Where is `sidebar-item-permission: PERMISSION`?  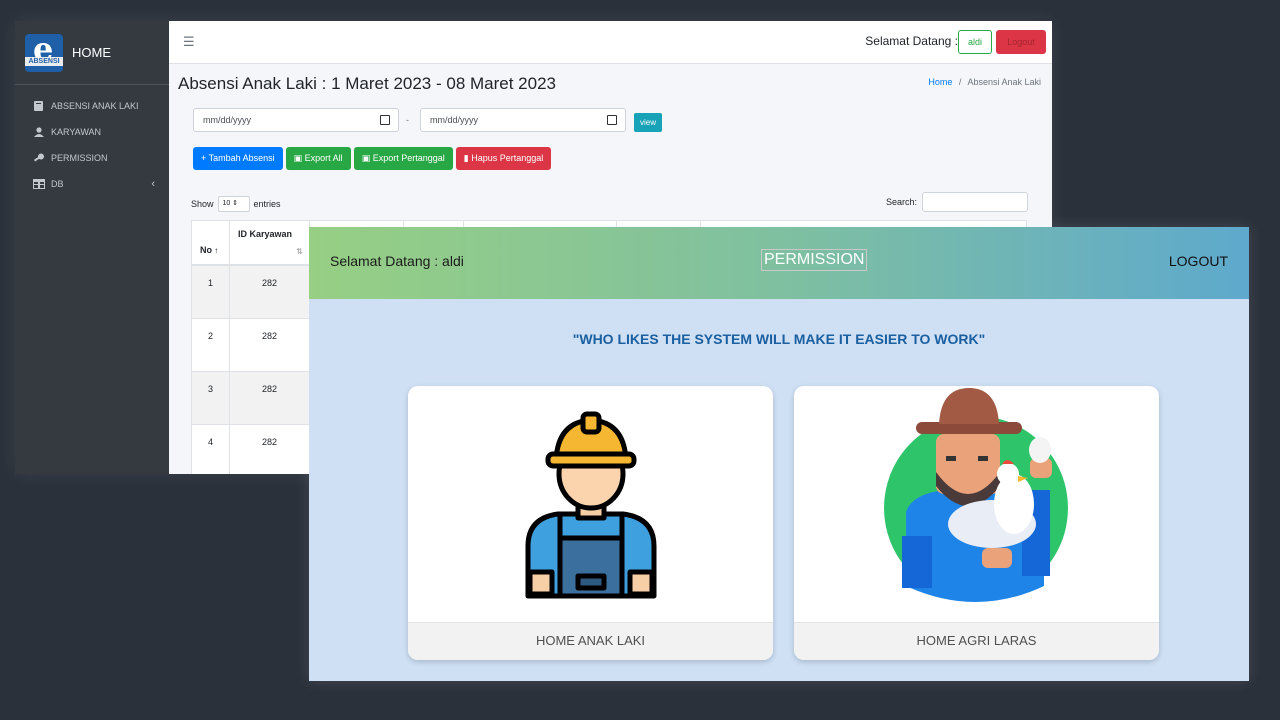
sidebar-item-permission: PERMISSION is located at coordinates (92, 158).